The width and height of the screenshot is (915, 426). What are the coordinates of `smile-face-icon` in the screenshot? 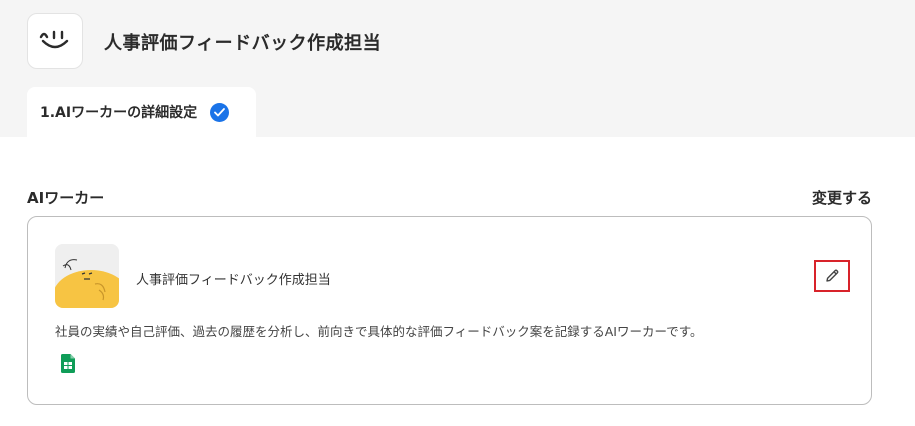 It's located at (54, 39).